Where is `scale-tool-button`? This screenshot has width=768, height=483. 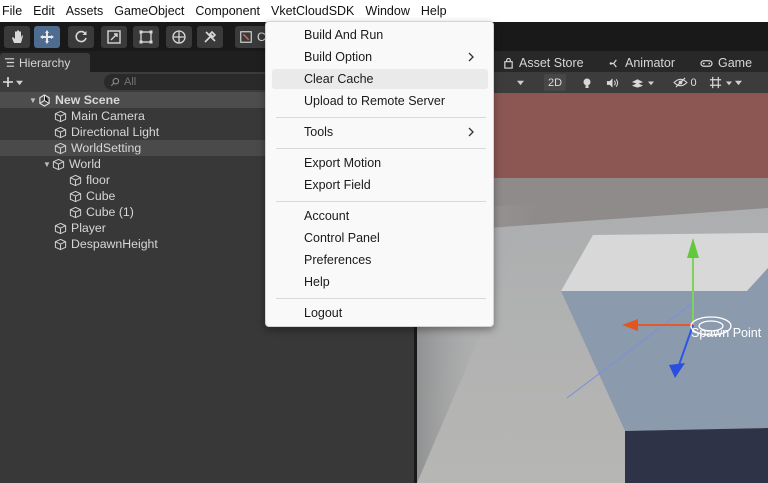
scale-tool-button is located at coordinates (114, 37).